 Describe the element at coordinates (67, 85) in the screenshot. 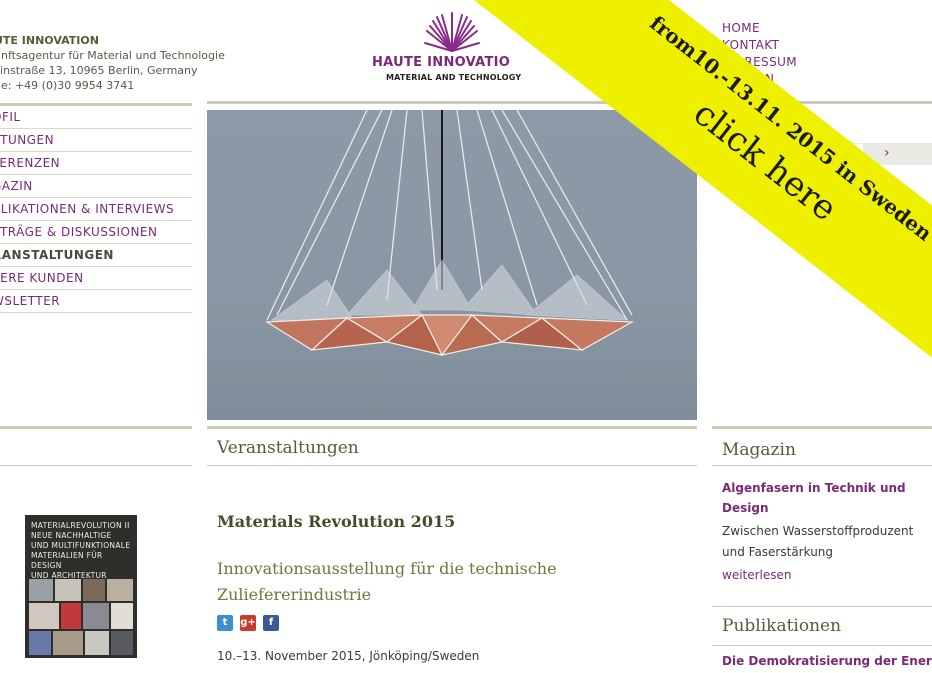

I see `company-phone: ne: +49 (0)30 9954 3741` at that location.